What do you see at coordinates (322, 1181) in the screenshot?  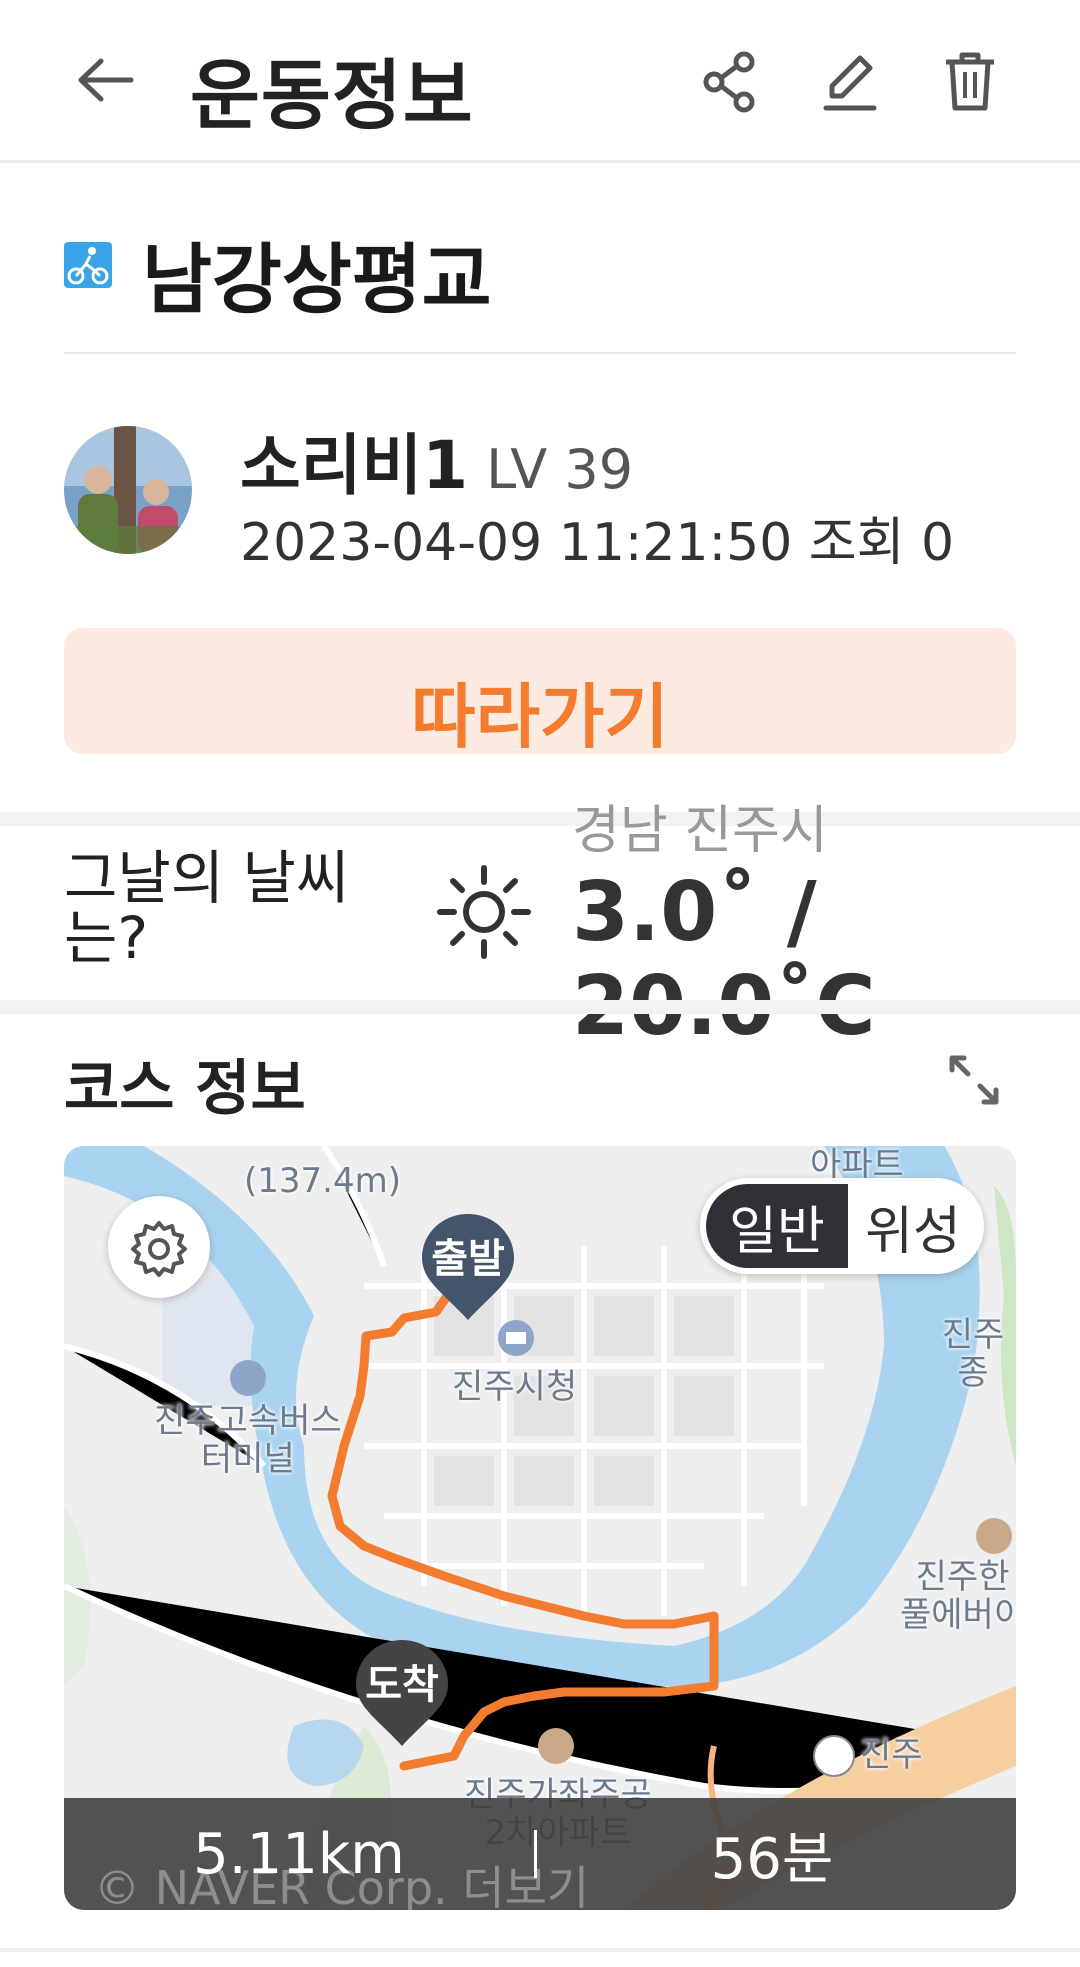 I see `map-label-peak: (137.4m)` at bounding box center [322, 1181].